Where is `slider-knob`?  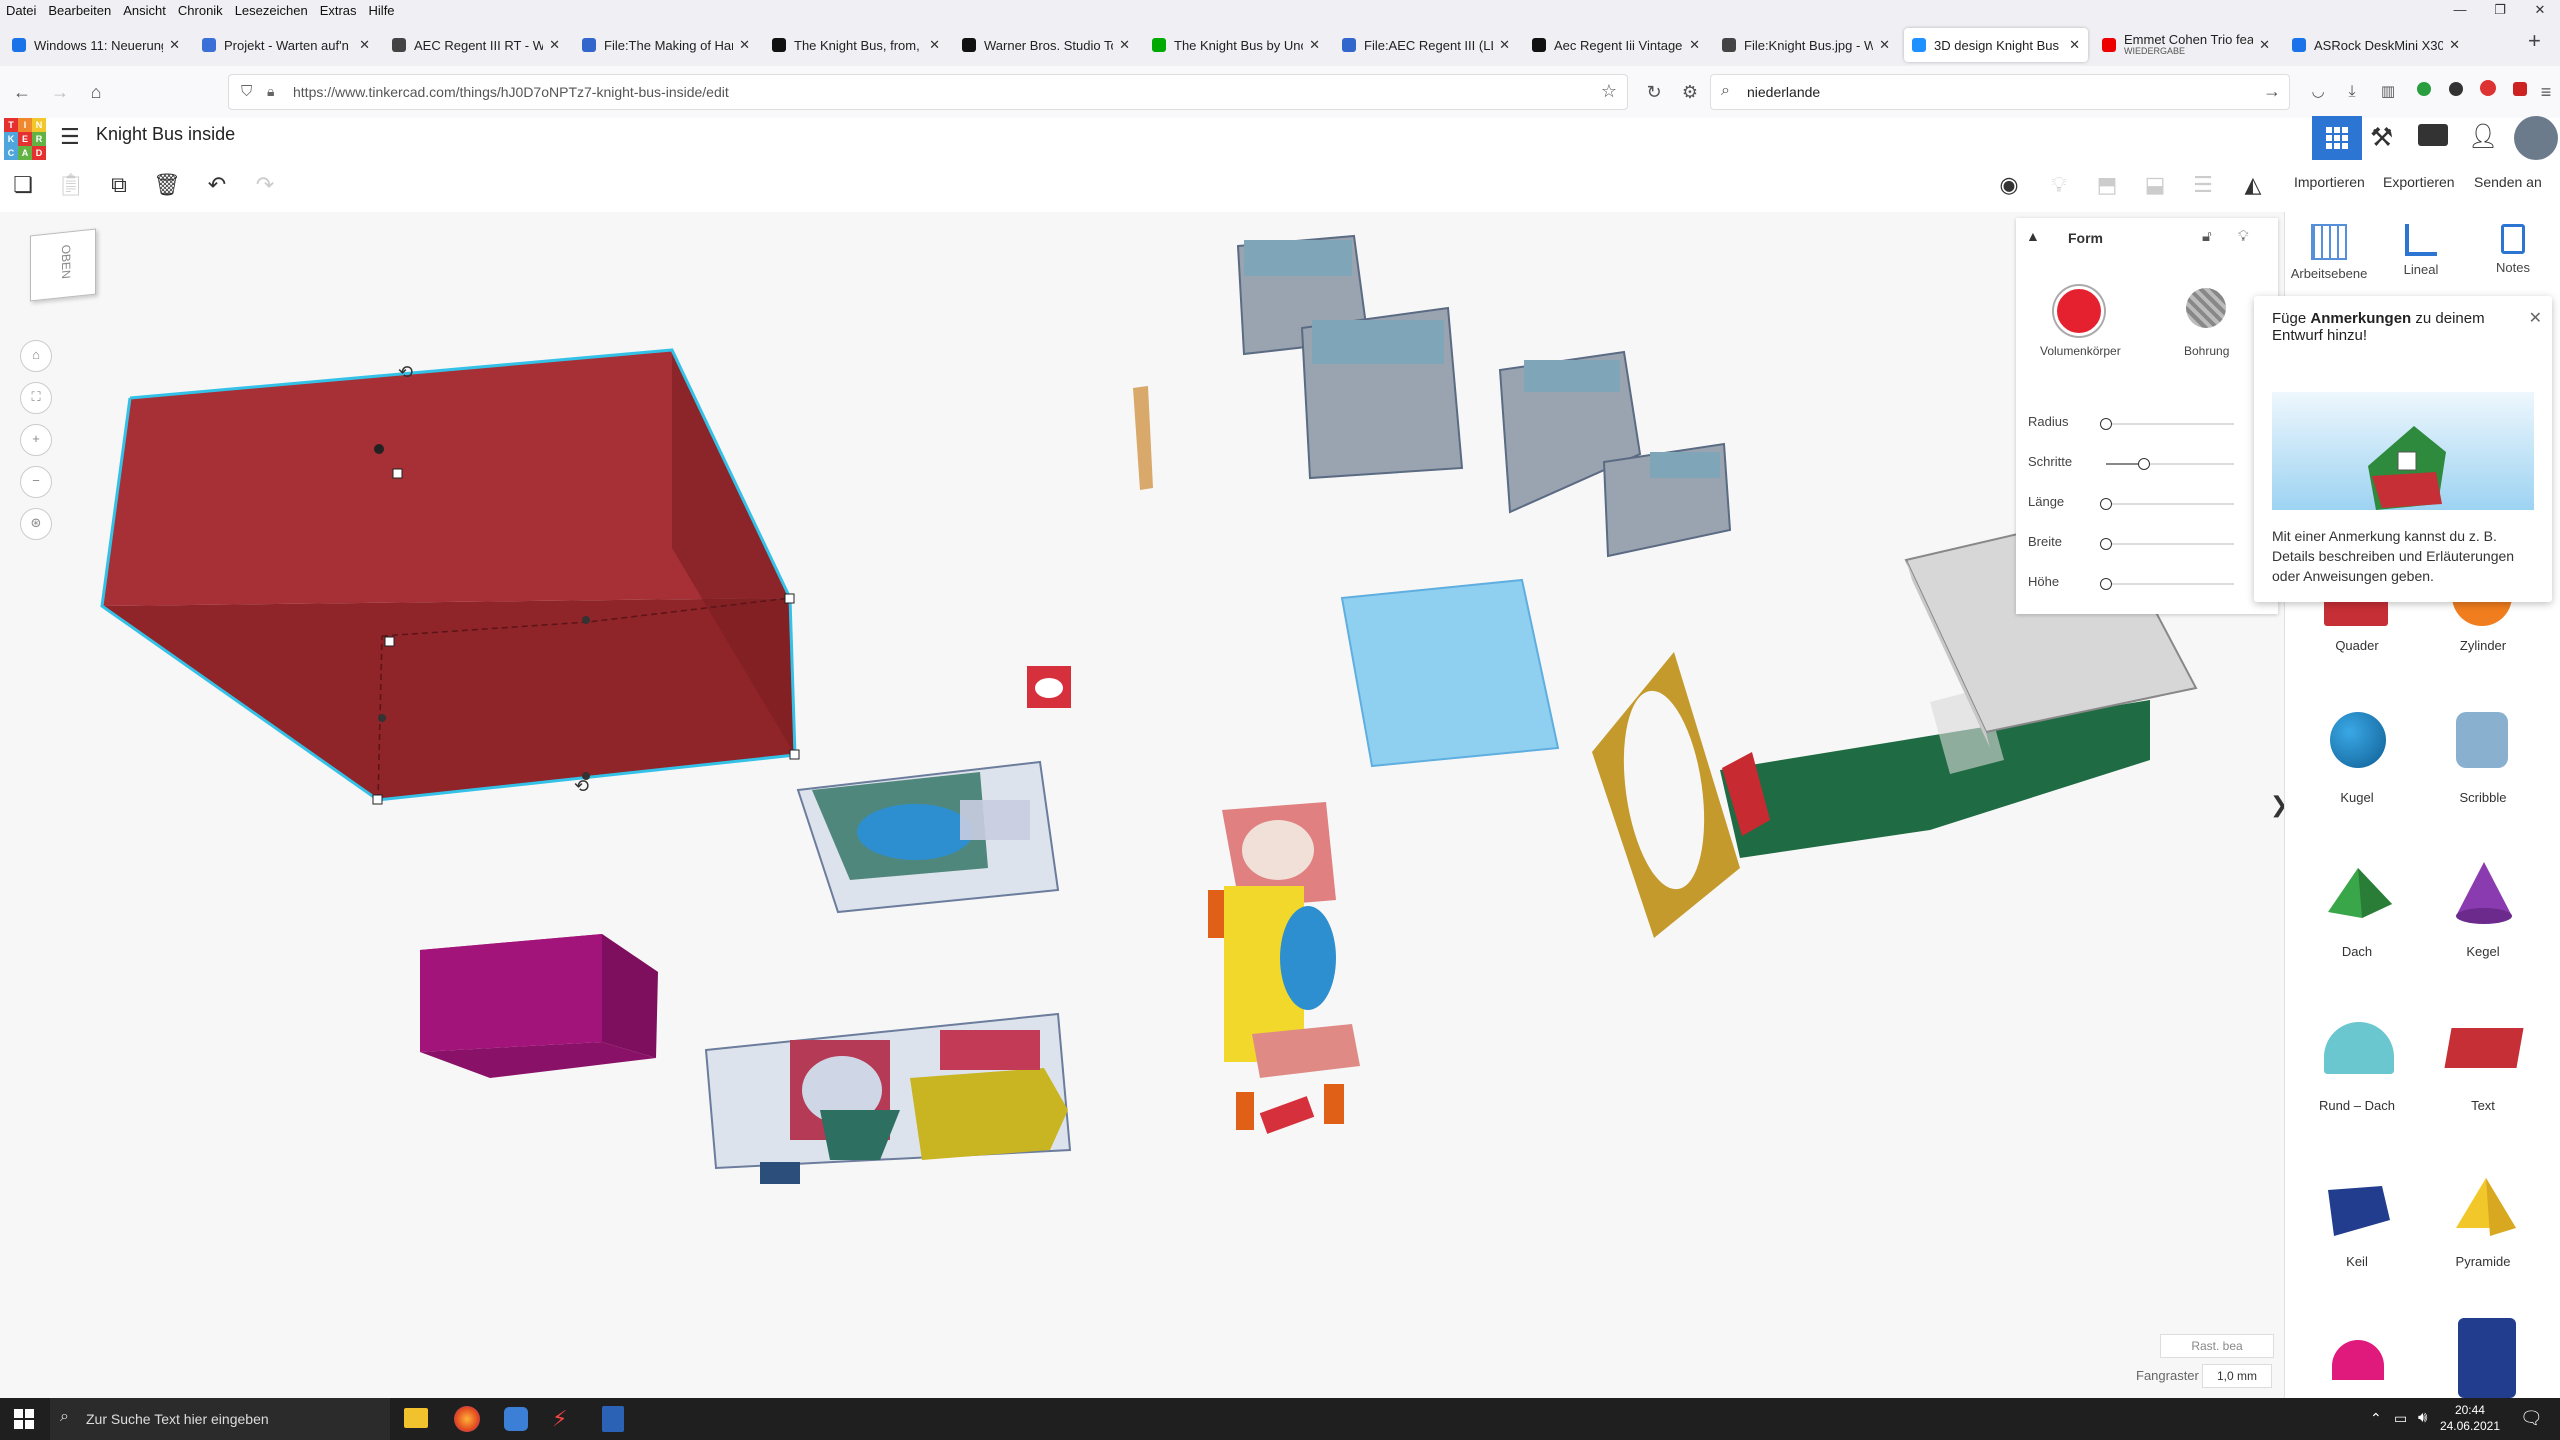
slider-knob is located at coordinates (2106, 584).